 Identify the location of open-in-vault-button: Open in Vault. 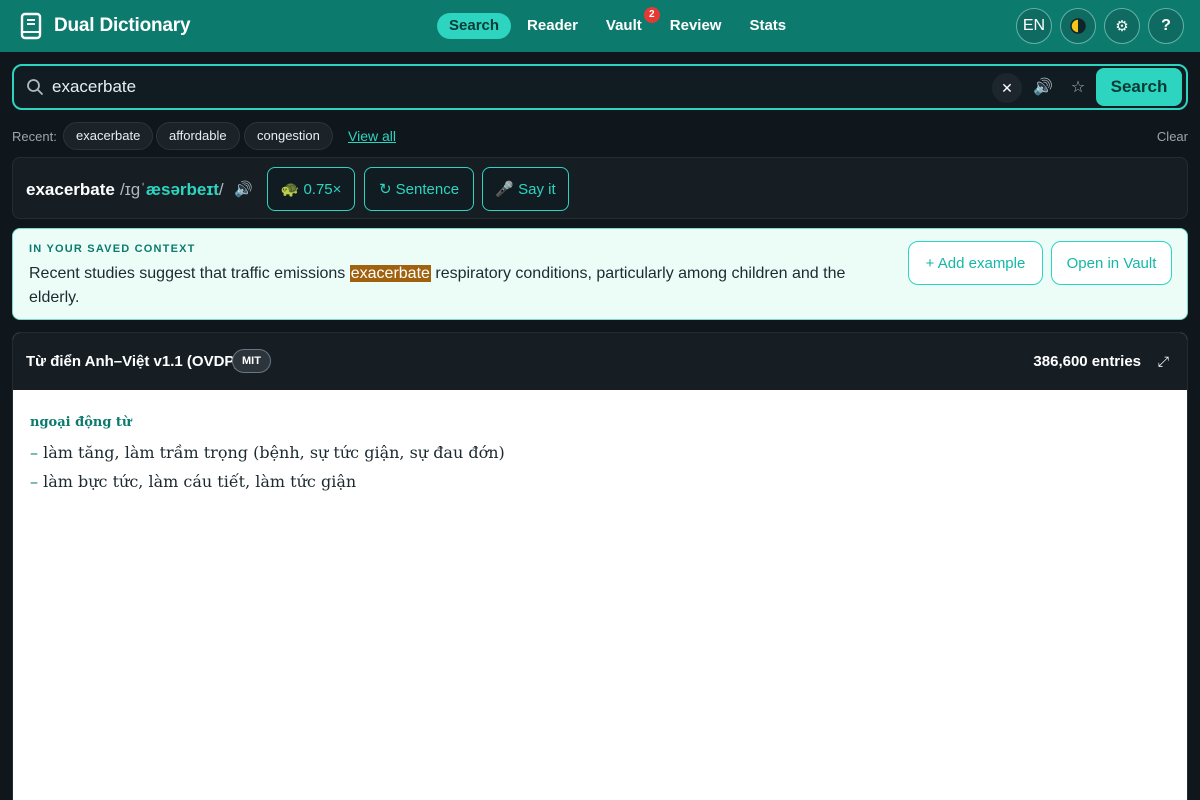
(1111, 263).